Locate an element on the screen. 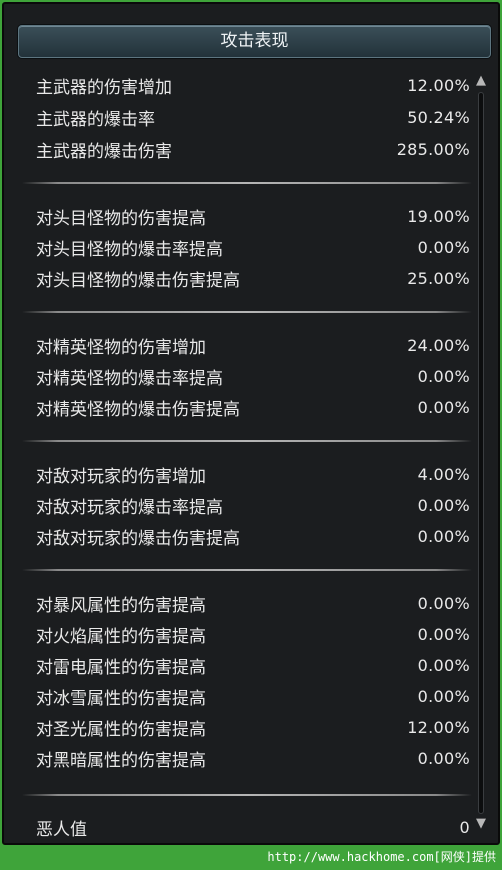  stat-value: 50.24% is located at coordinates (438, 117).